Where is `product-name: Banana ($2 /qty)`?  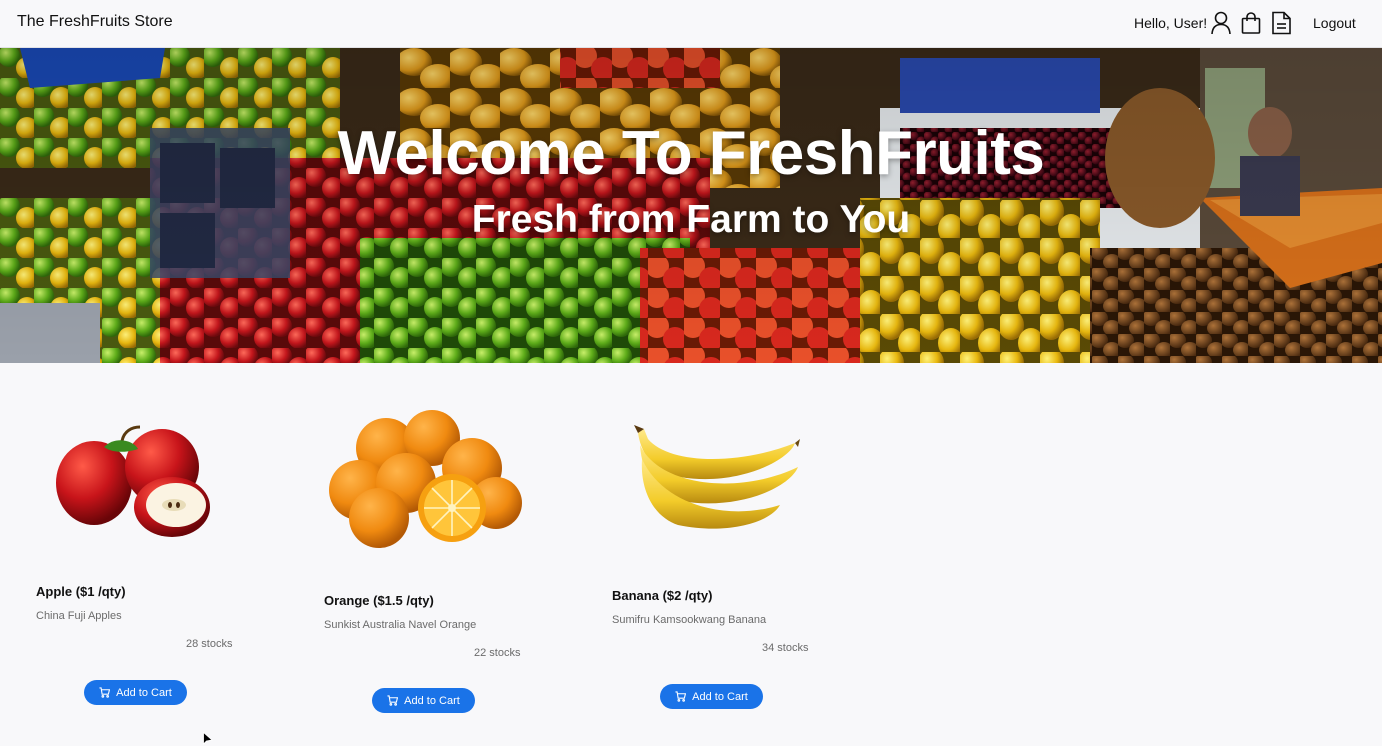 product-name: Banana ($2 /qty) is located at coordinates (662, 595).